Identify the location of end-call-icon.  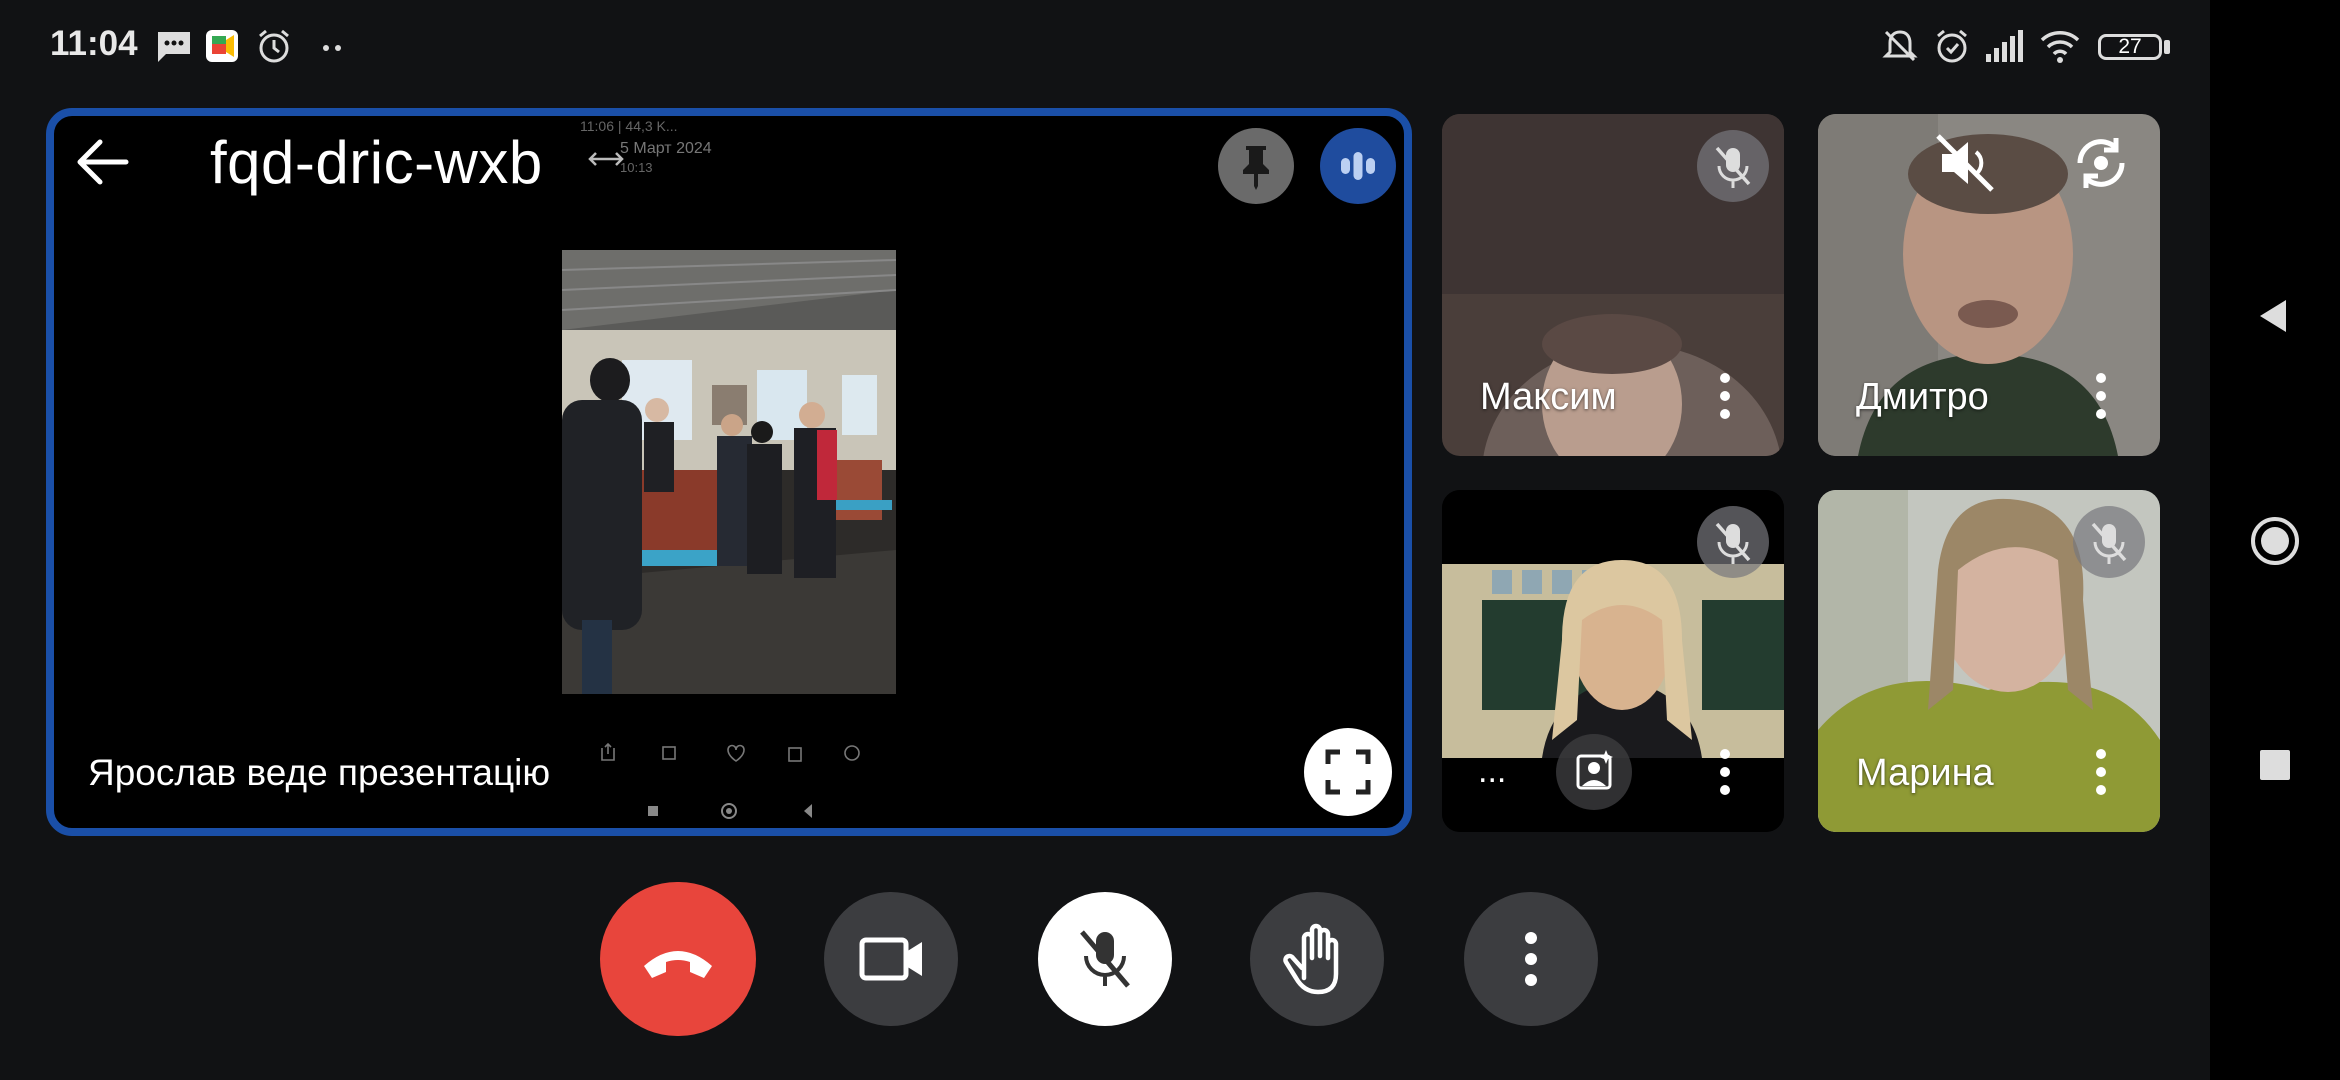
(678, 964).